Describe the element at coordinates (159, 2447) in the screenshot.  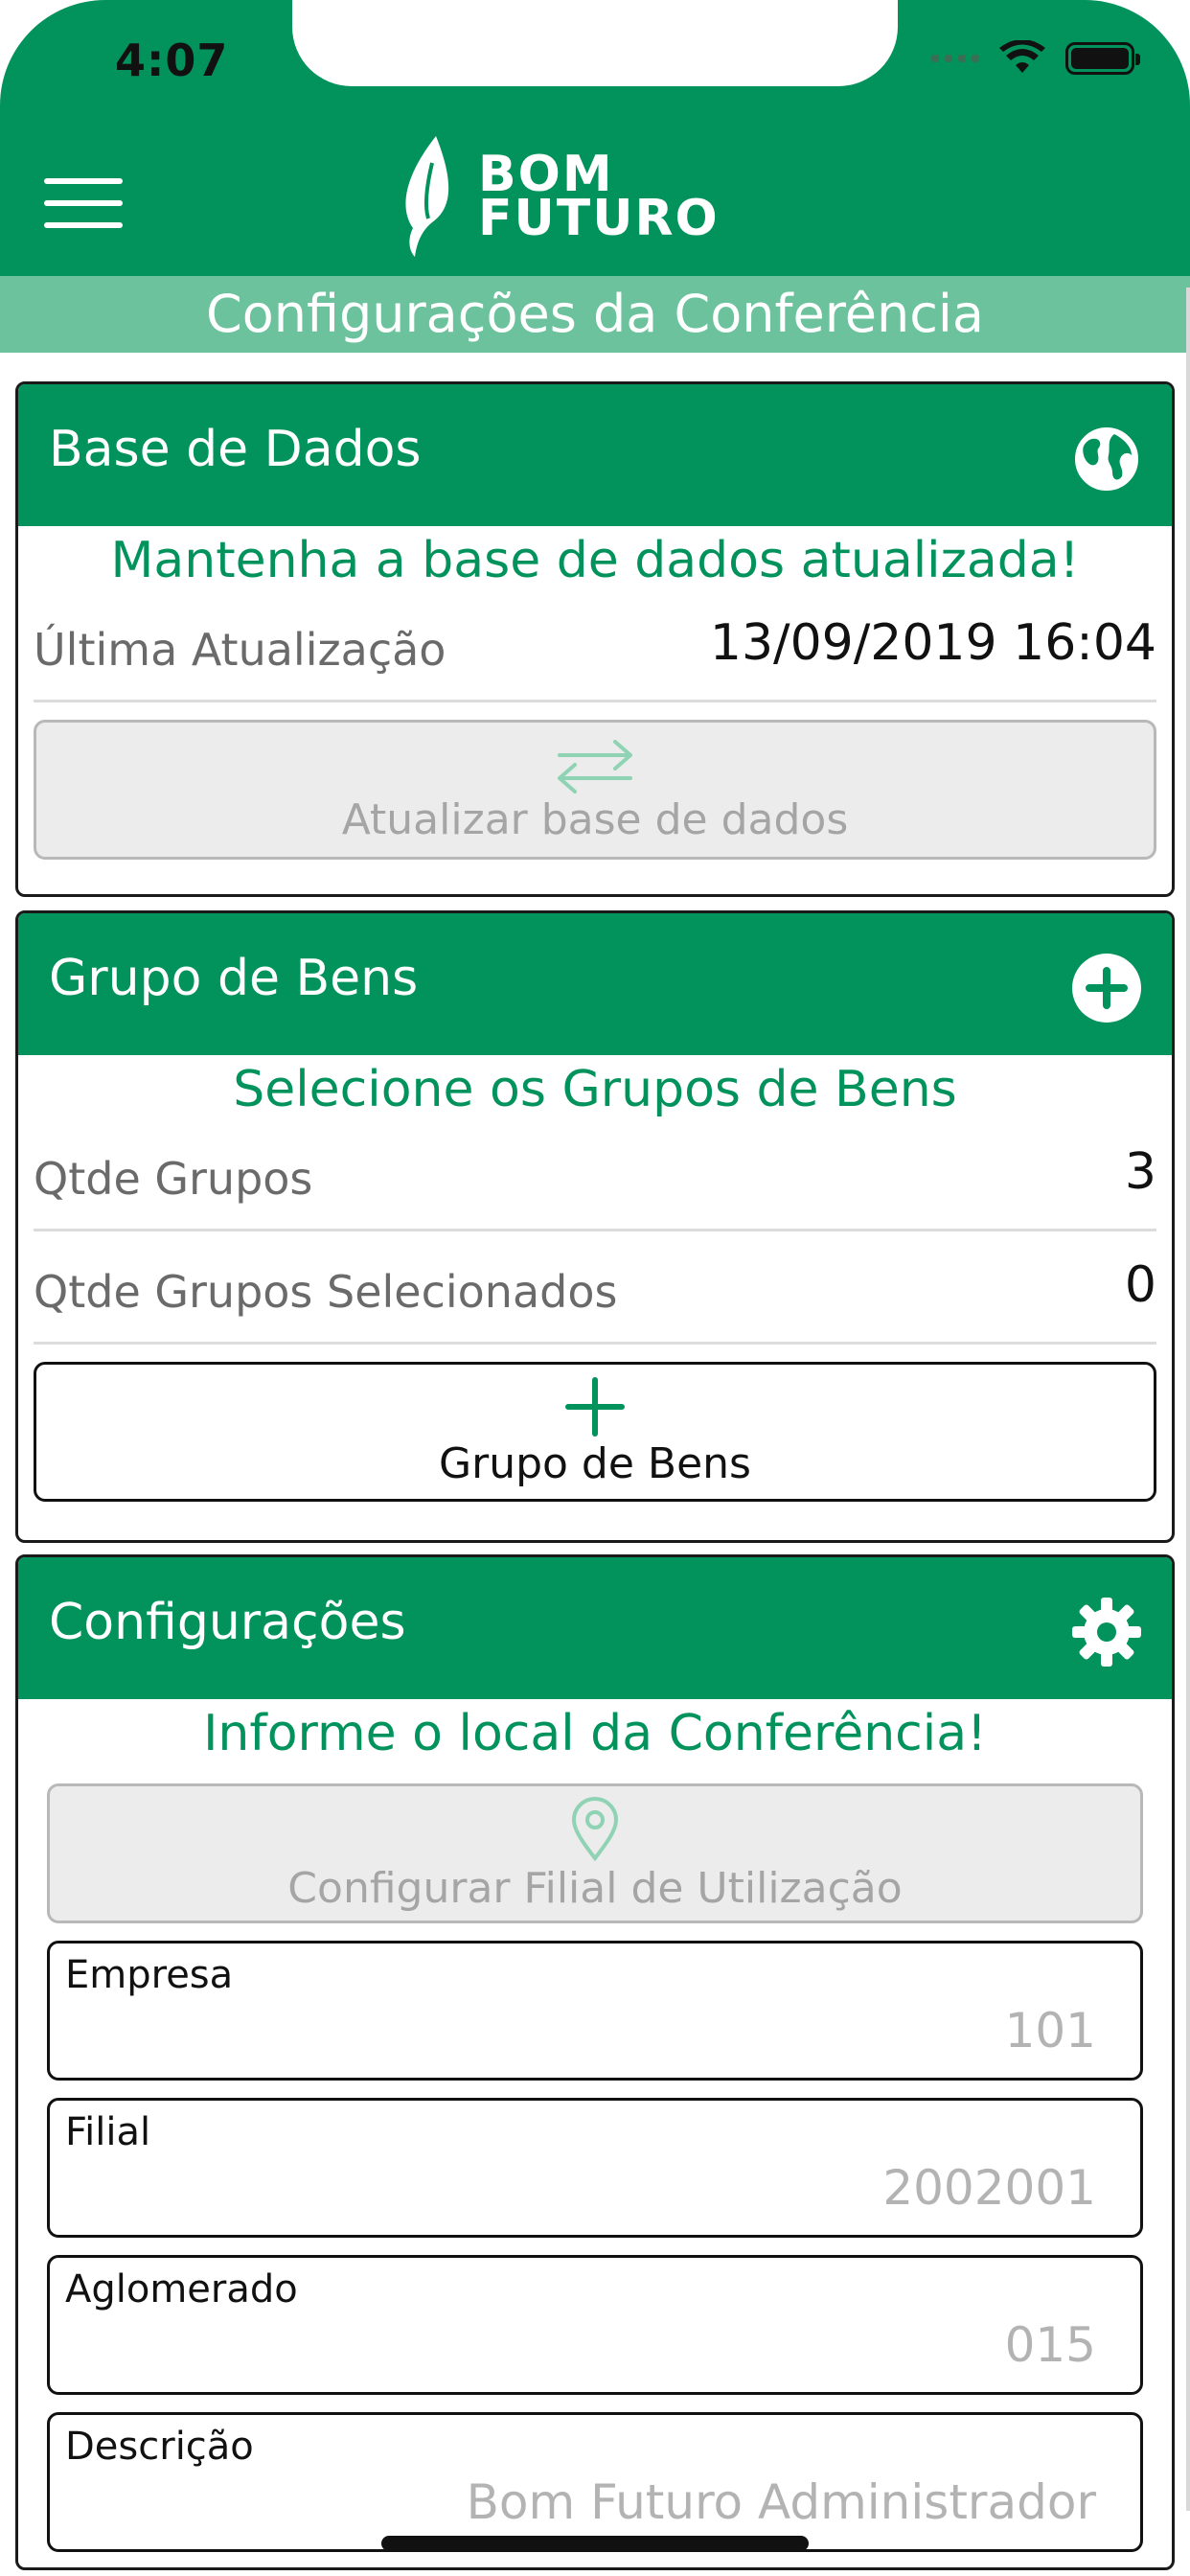
I see `descricao-label: Descrição` at that location.